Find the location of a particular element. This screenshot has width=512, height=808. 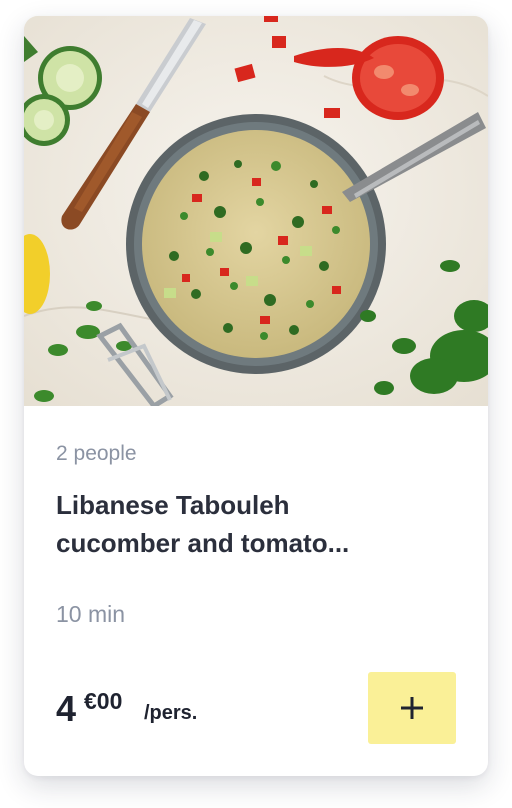

plus-icon is located at coordinates (412, 708).